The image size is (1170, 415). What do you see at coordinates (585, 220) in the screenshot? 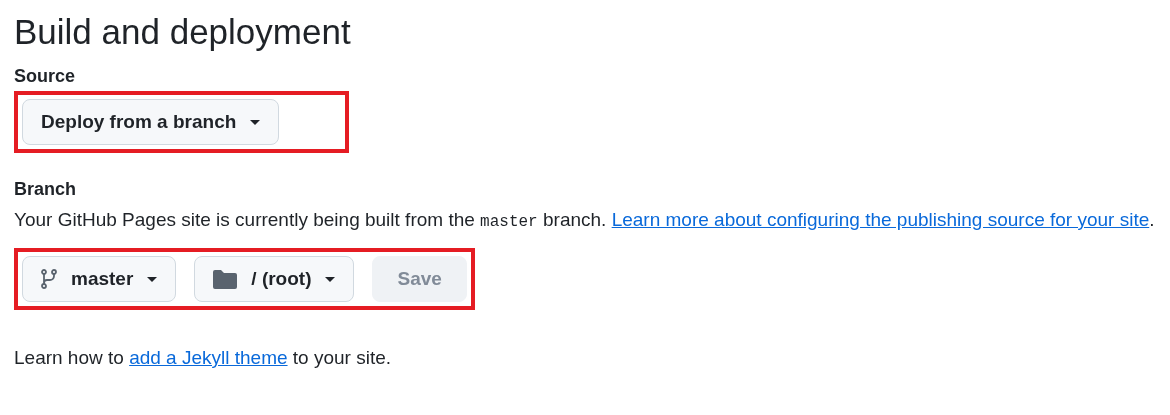
I see `branch-description: Your GitHub Pages site is currently being built from the master branch. Learn more about configuring the publishing source for your site.` at bounding box center [585, 220].